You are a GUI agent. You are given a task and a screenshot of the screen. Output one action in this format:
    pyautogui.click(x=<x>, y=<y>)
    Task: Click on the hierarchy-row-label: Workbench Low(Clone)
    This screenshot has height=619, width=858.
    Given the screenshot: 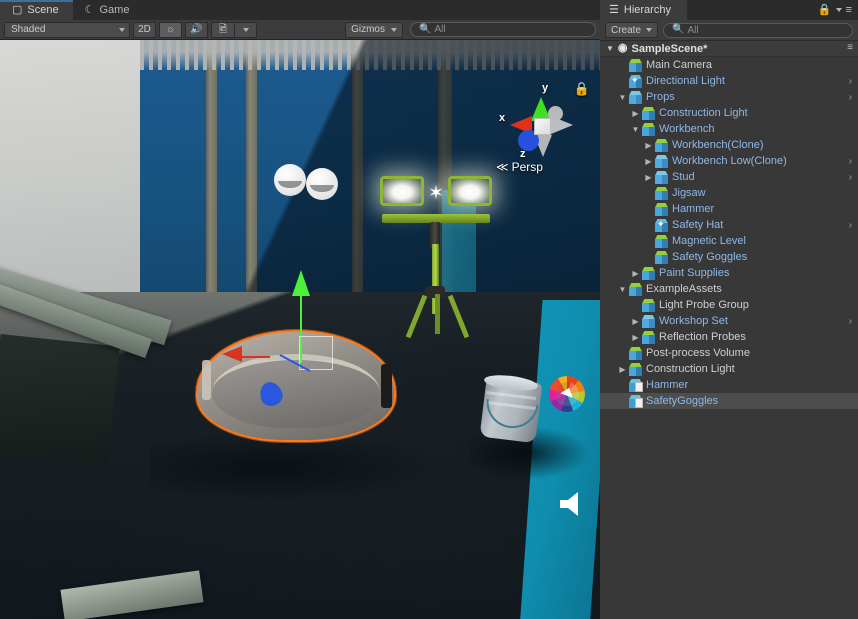 What is the action you would take?
    pyautogui.click(x=729, y=161)
    